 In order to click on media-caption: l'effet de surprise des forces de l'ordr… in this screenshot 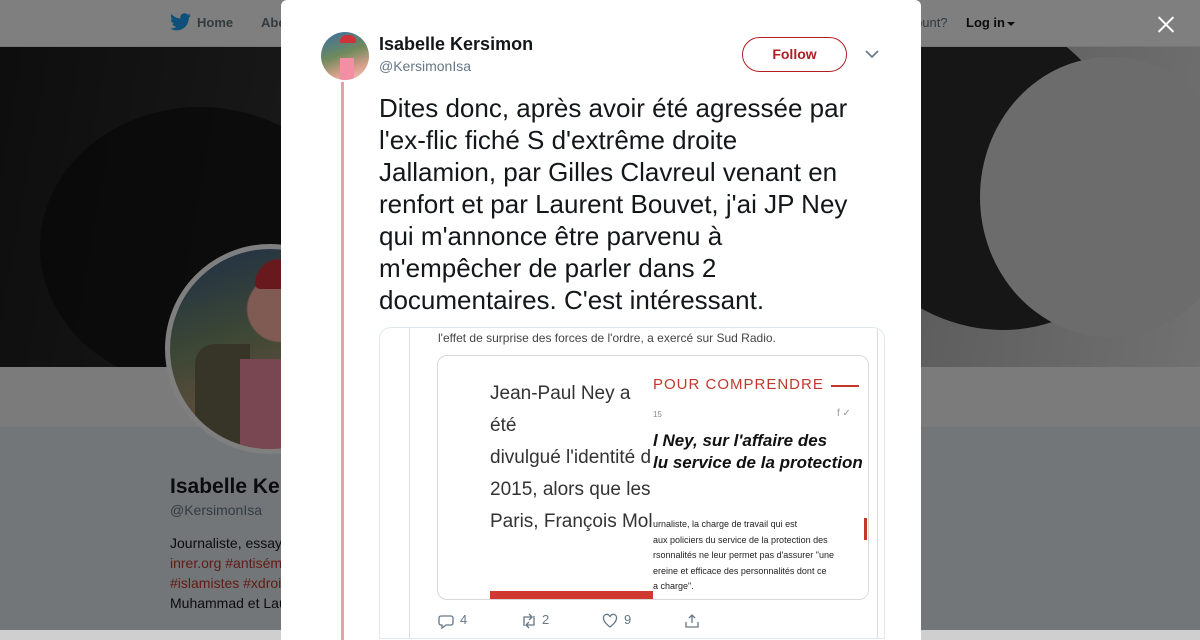, I will do `click(607, 338)`.